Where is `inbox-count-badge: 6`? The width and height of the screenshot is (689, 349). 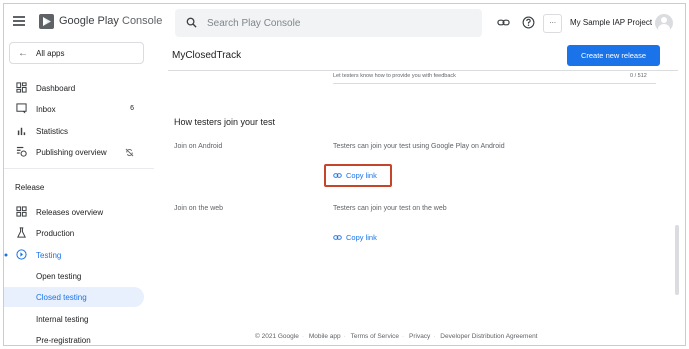
inbox-count-badge: 6 is located at coordinates (132, 108).